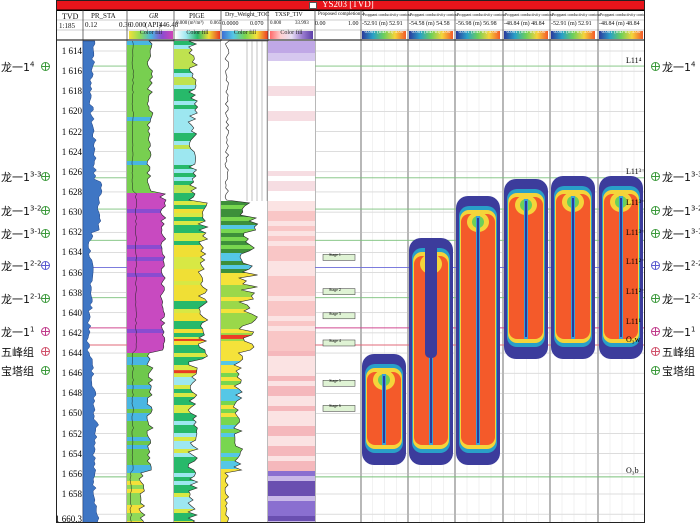 This screenshot has width=700, height=523. Describe the element at coordinates (71, 292) in the screenshot. I see `depth-tick-label: 1 638` at that location.